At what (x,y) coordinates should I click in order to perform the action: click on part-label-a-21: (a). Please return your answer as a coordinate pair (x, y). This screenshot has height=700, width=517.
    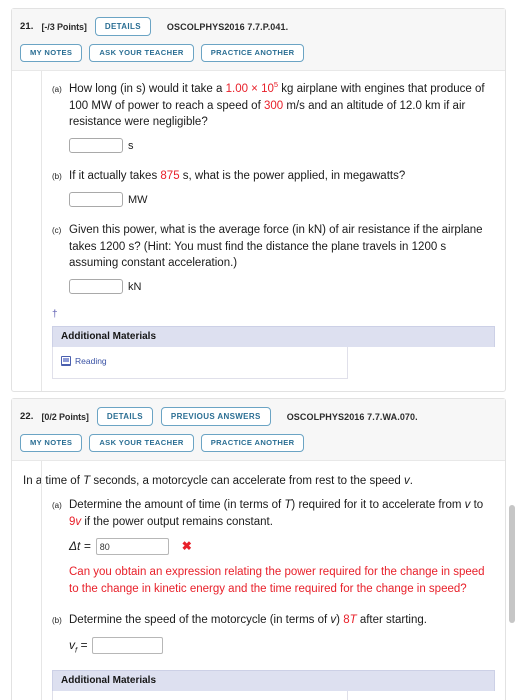
    Looking at the image, I should click on (57, 89).